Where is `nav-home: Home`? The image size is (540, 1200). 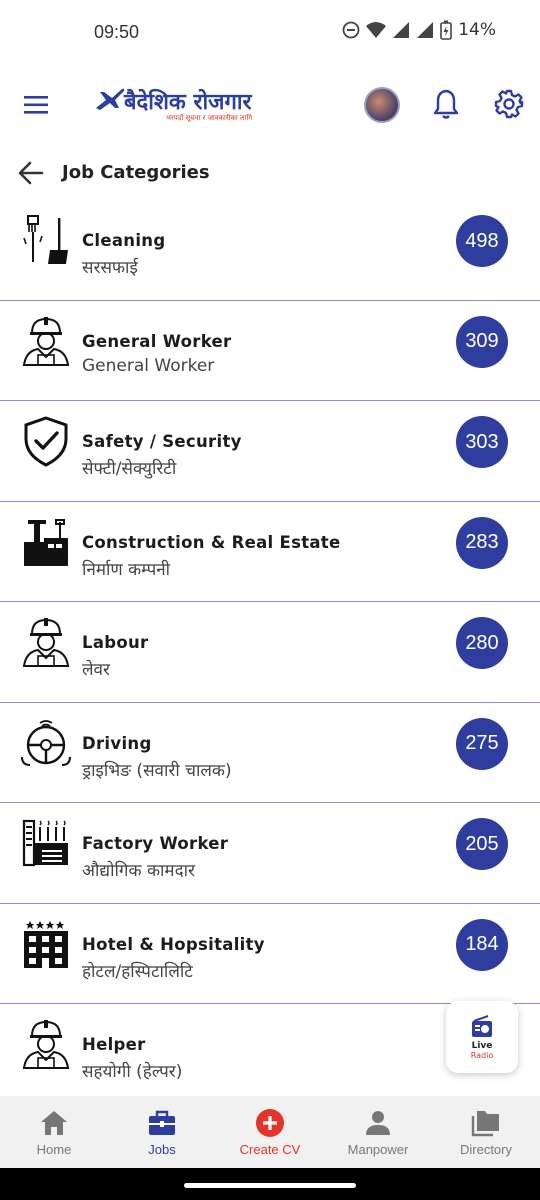
nav-home: Home is located at coordinates (54, 1132).